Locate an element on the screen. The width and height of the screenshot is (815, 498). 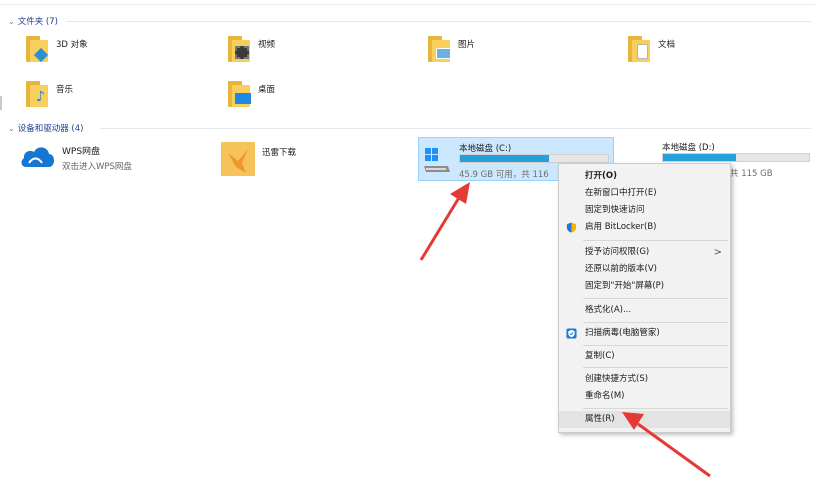
folder-documents: 文档 is located at coordinates (650, 49).